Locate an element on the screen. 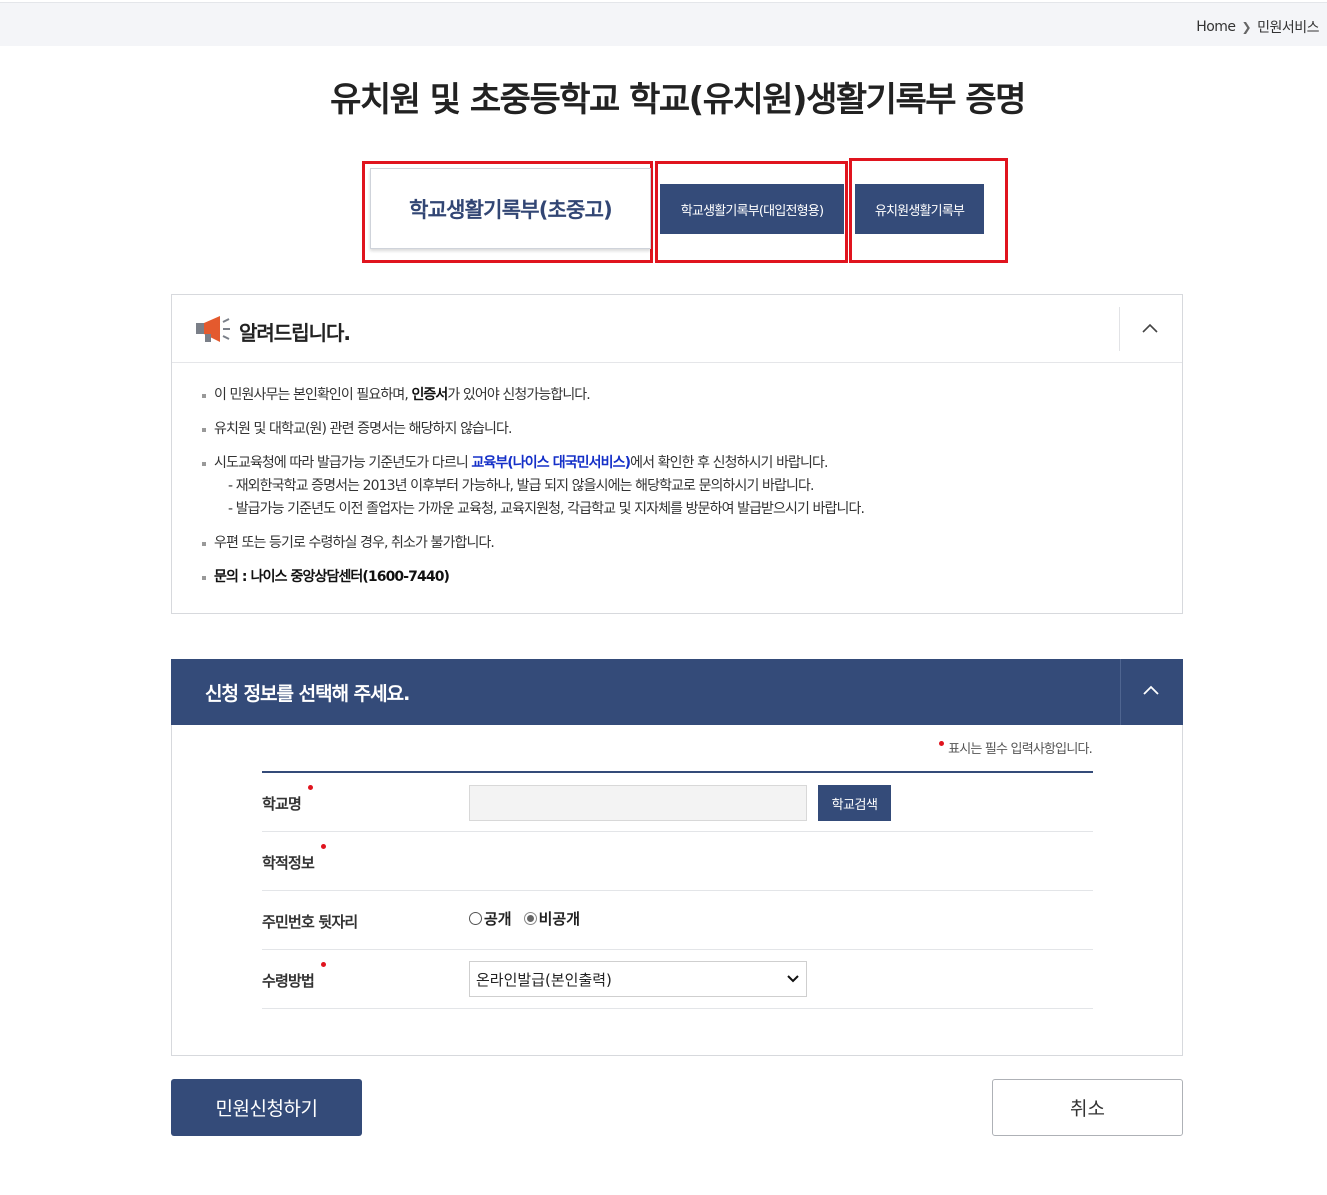  form-row-school: 학교명 학교검색 is located at coordinates (677, 802).